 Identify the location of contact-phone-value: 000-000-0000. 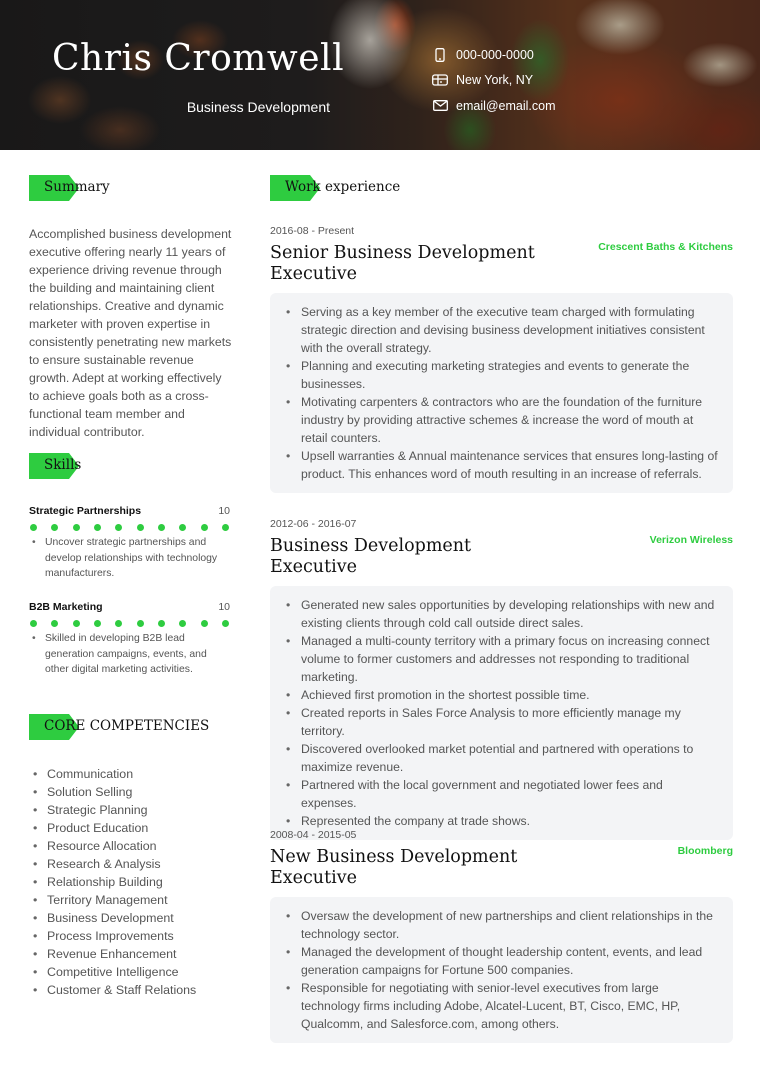
(495, 54).